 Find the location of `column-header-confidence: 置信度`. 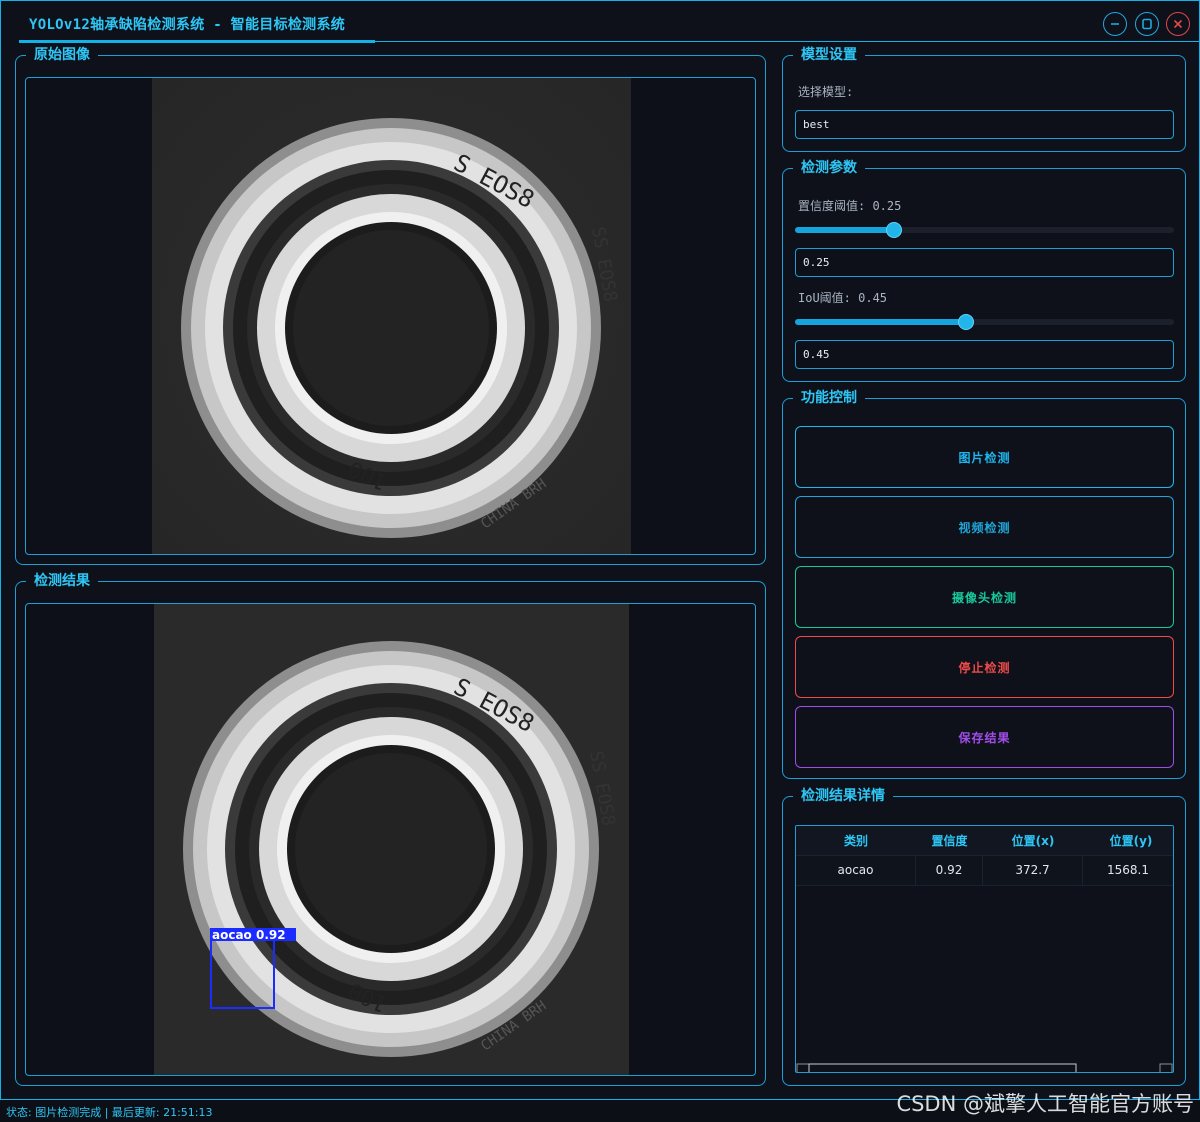

column-header-confidence: 置信度 is located at coordinates (949, 841).